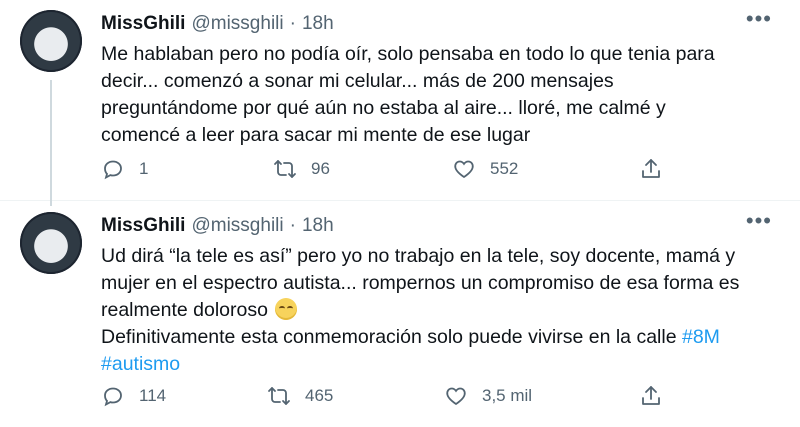  I want to click on thread-line, so click(51, 143).